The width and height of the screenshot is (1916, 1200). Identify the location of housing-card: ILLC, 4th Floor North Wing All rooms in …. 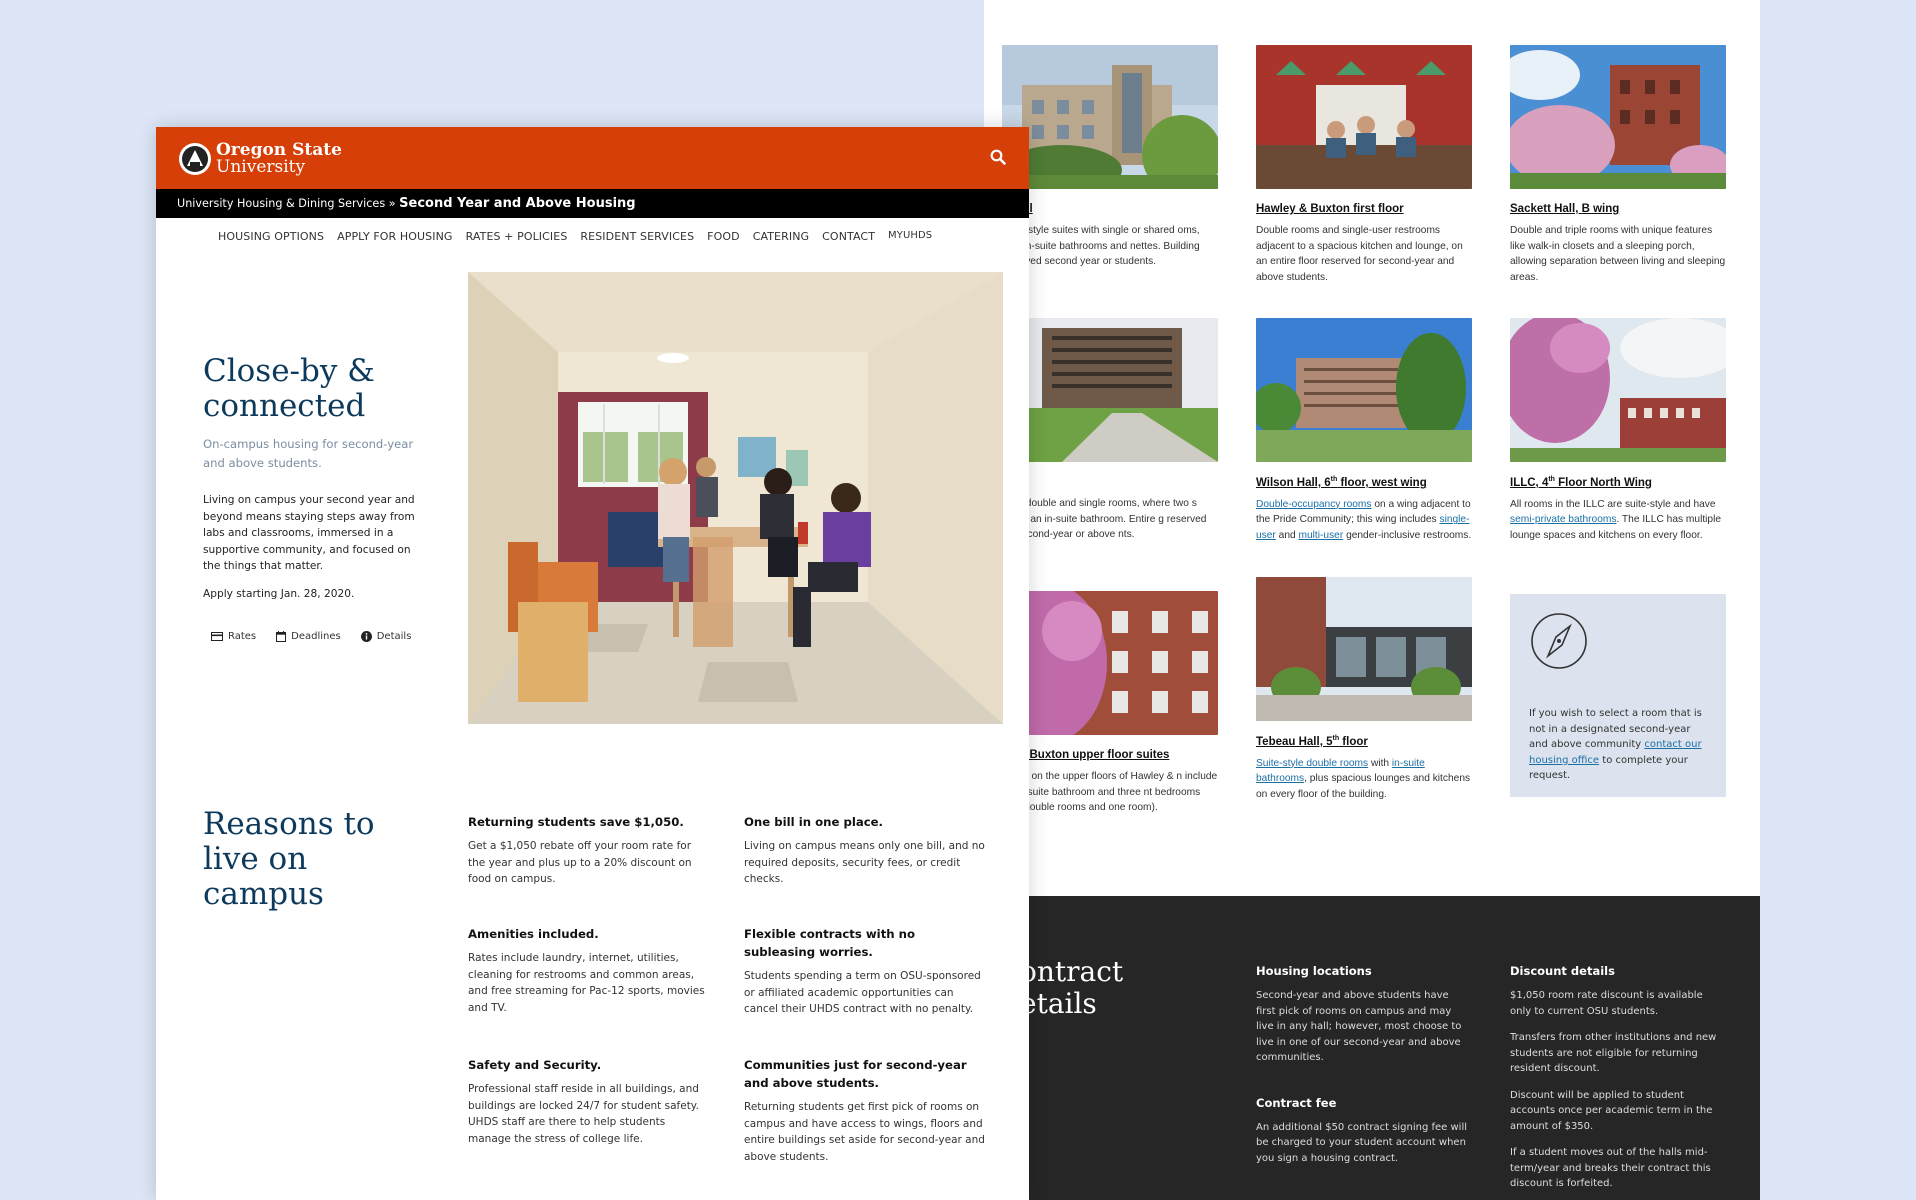
(1618, 430).